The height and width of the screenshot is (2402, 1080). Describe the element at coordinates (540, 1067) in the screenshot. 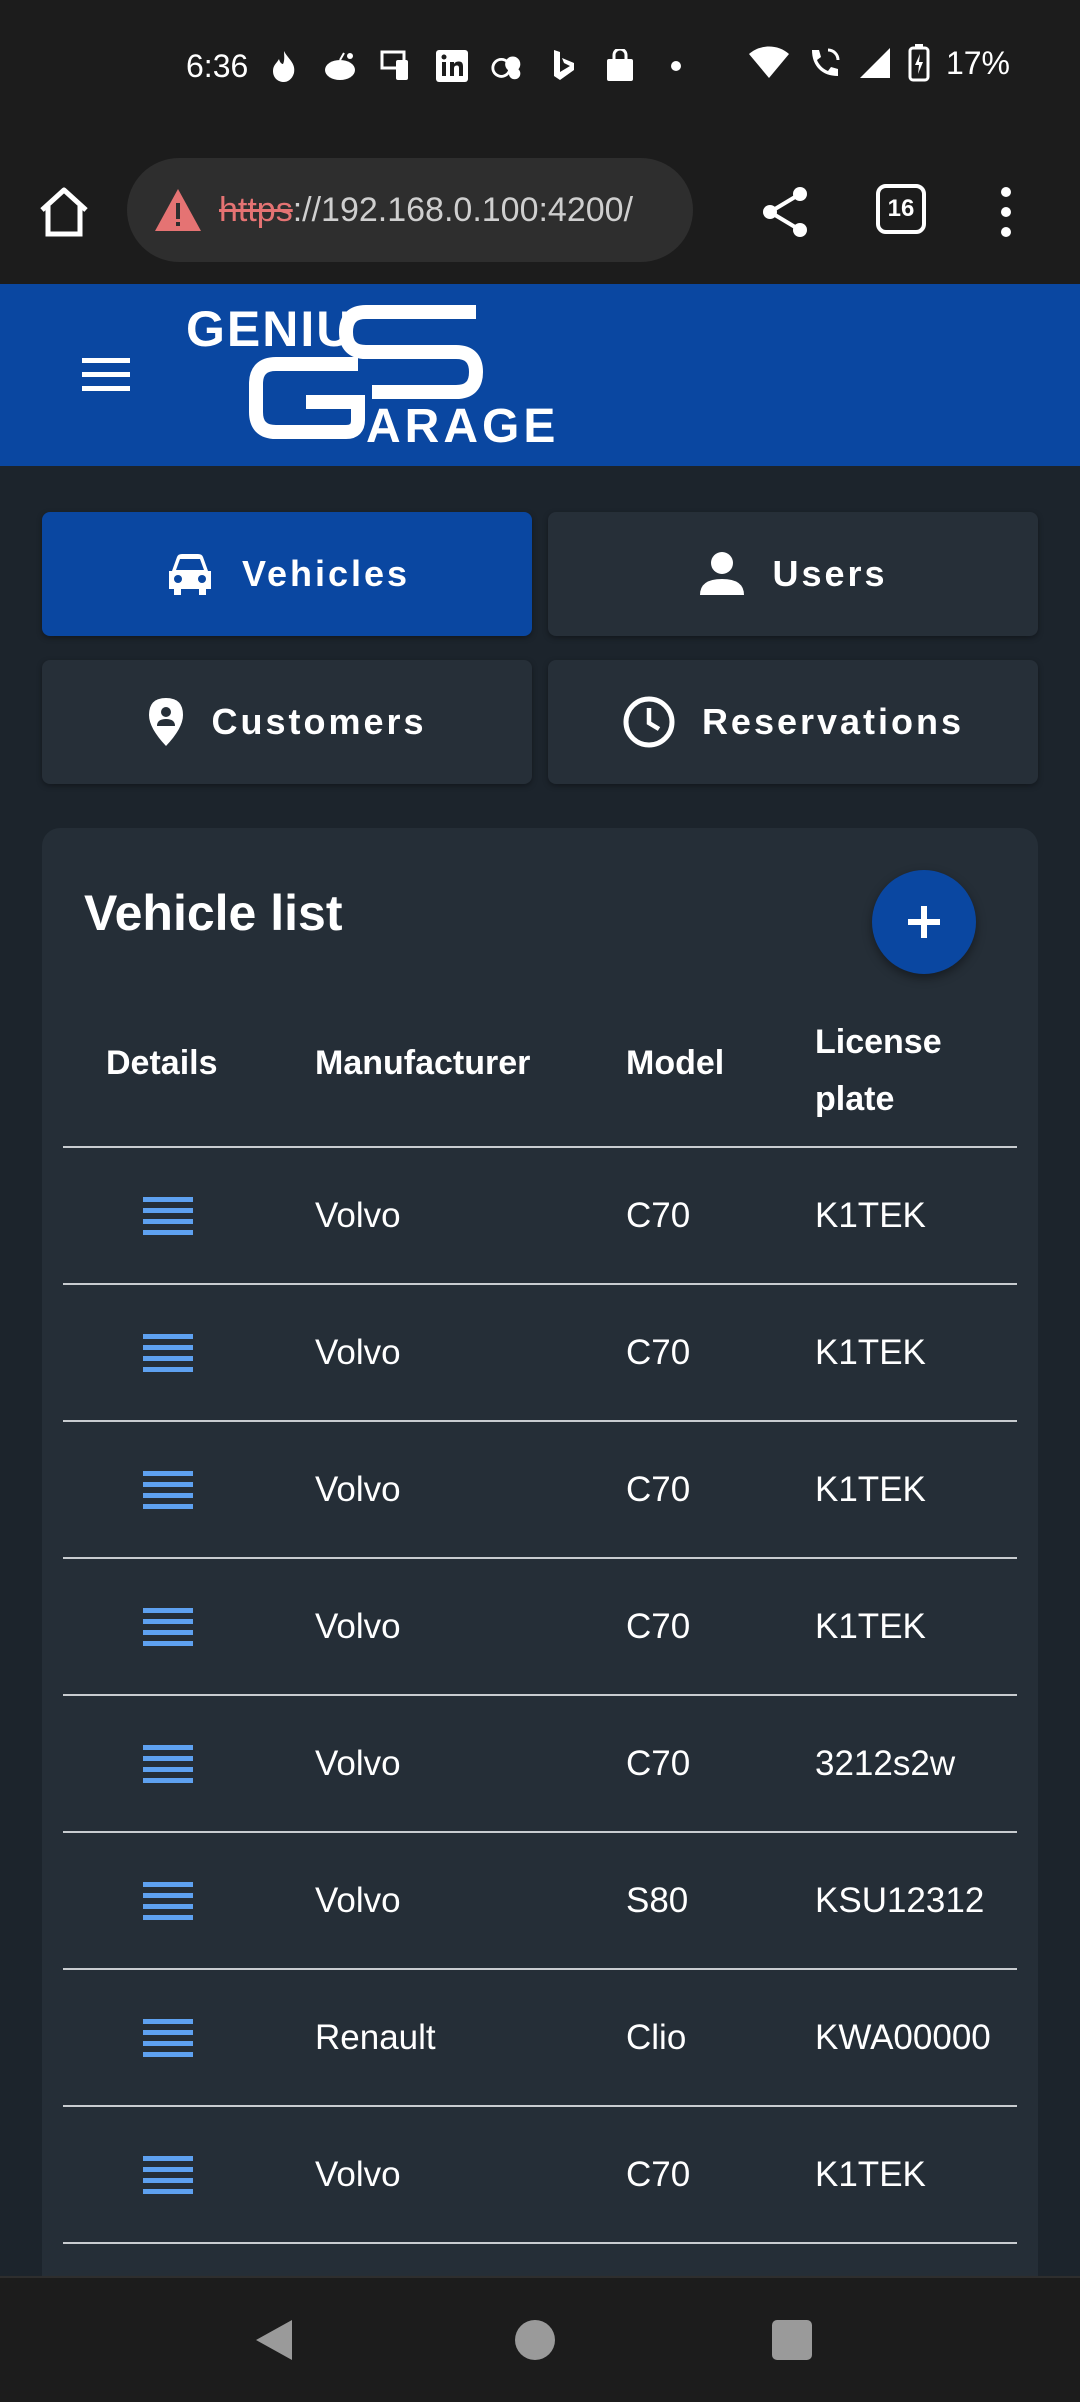

I see `table-header: Details Manufacturer Model License plate` at that location.